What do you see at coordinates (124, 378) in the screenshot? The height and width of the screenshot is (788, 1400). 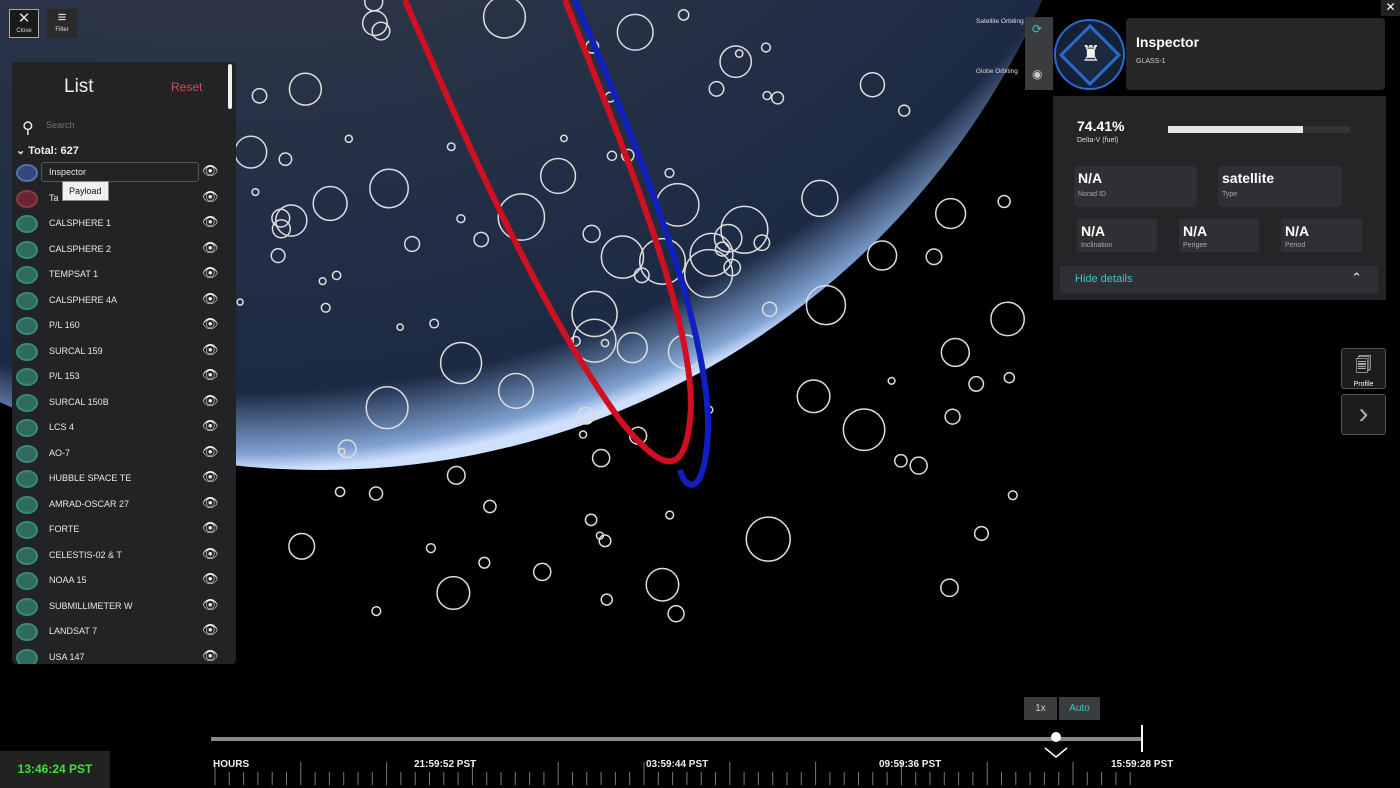 I see `list-item: P/L 153 👁` at bounding box center [124, 378].